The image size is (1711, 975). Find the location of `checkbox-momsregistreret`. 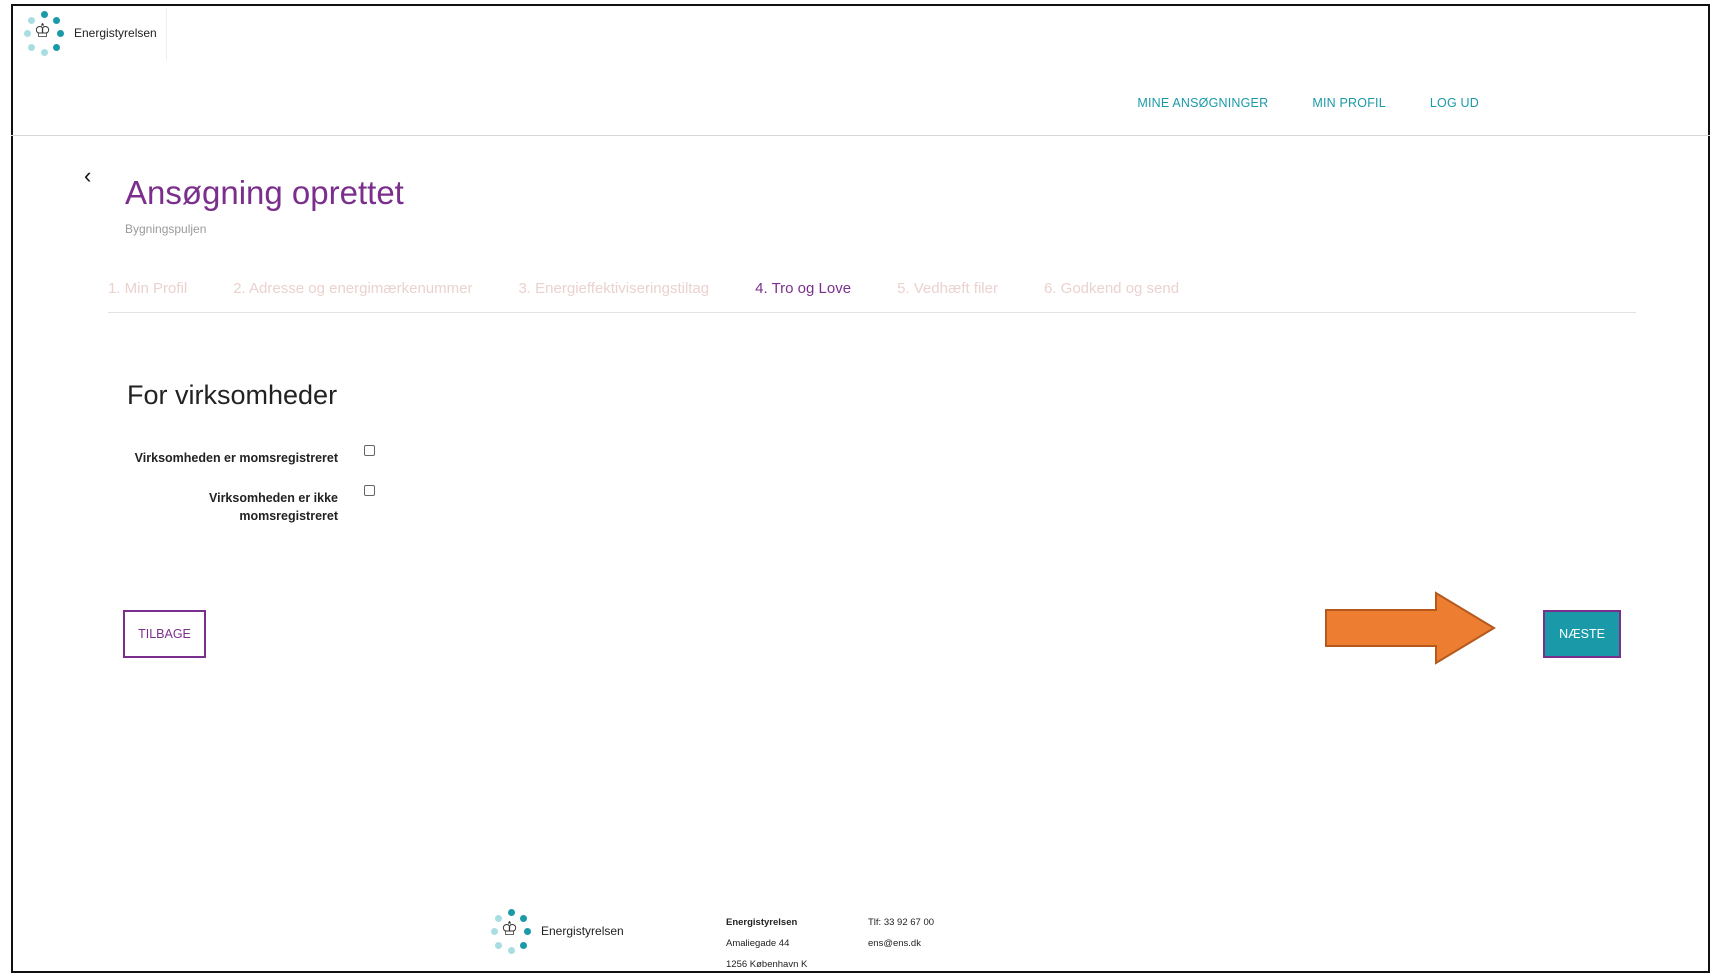

checkbox-momsregistreret is located at coordinates (369, 450).